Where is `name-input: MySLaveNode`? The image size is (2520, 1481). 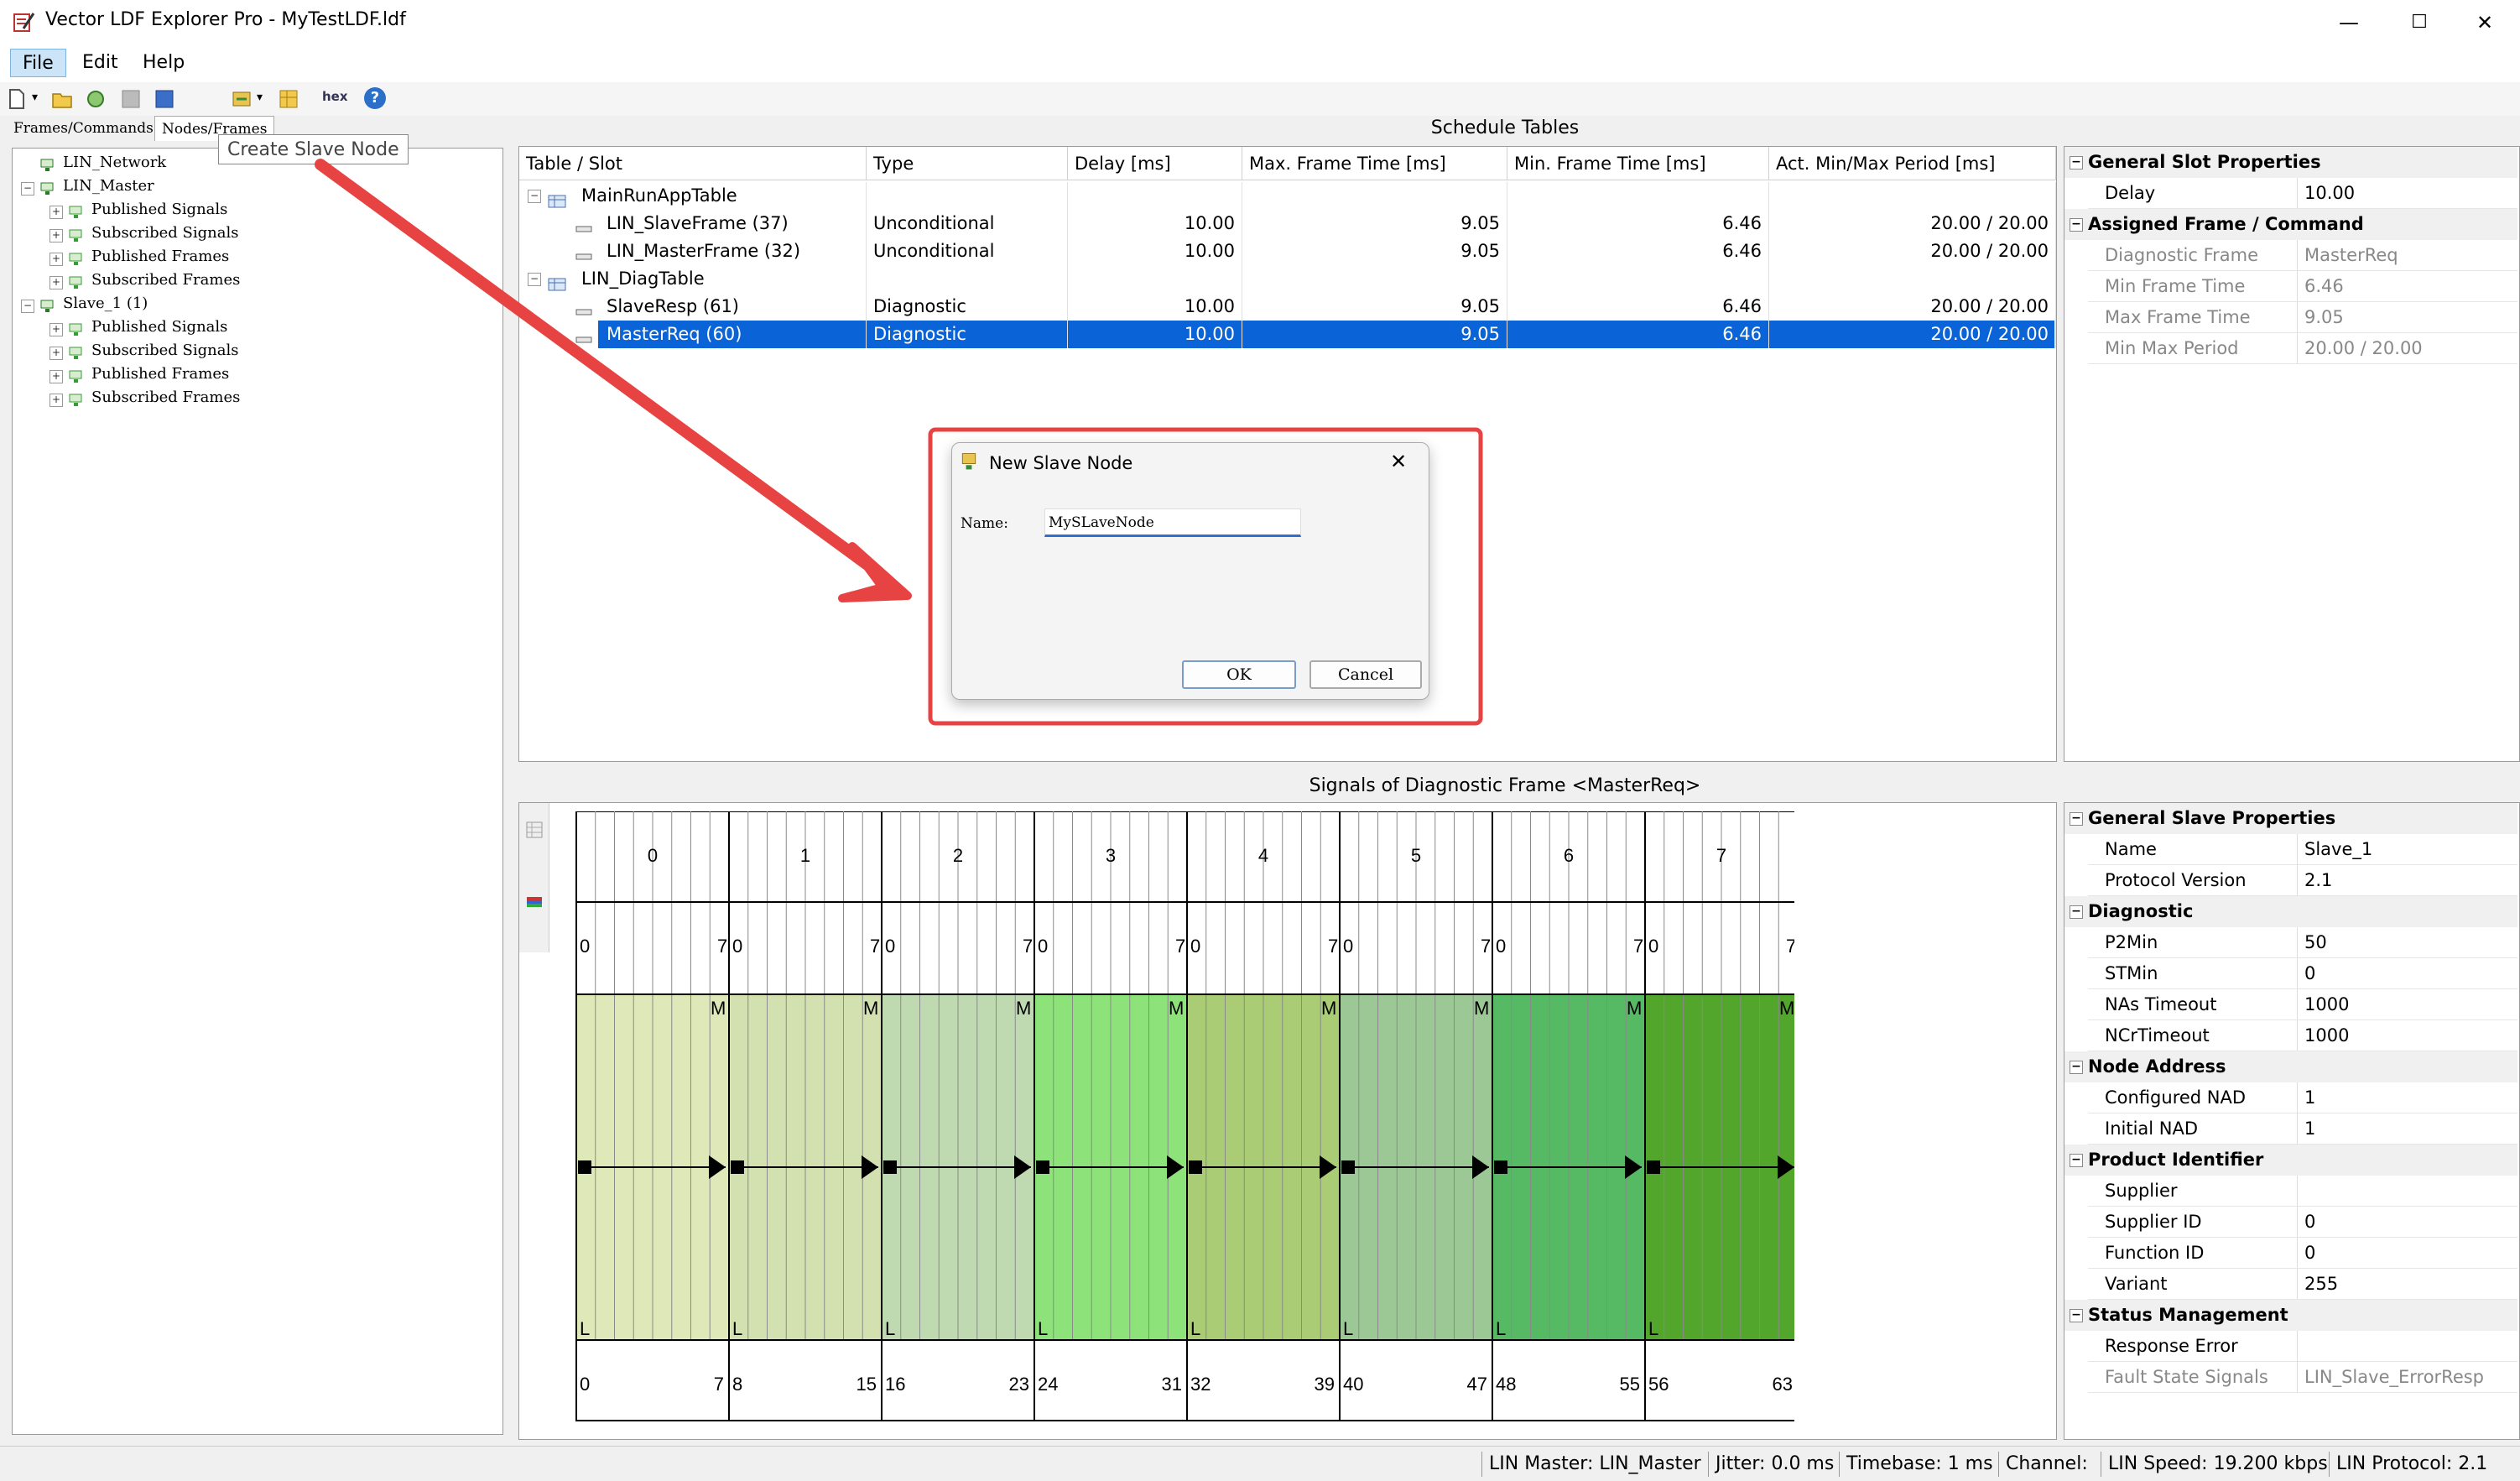 name-input: MySLaveNode is located at coordinates (1172, 522).